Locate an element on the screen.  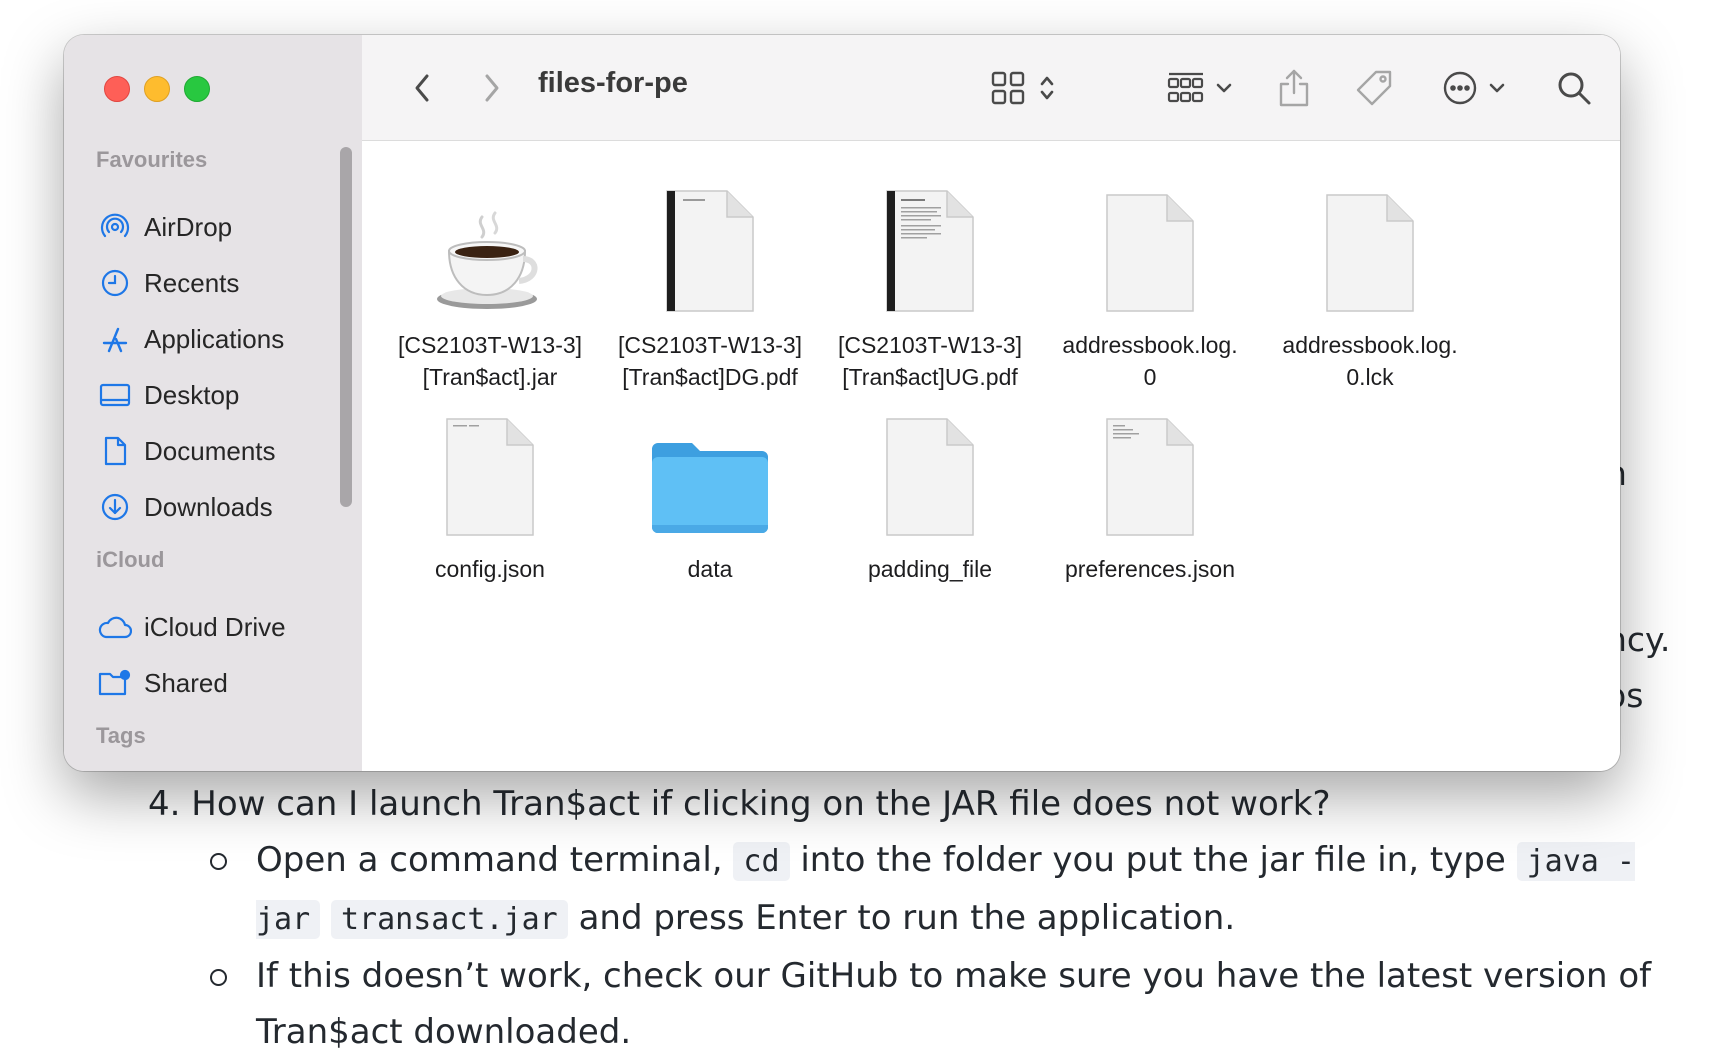
sidebar-item-downloads: Downloads is located at coordinates (218, 507).